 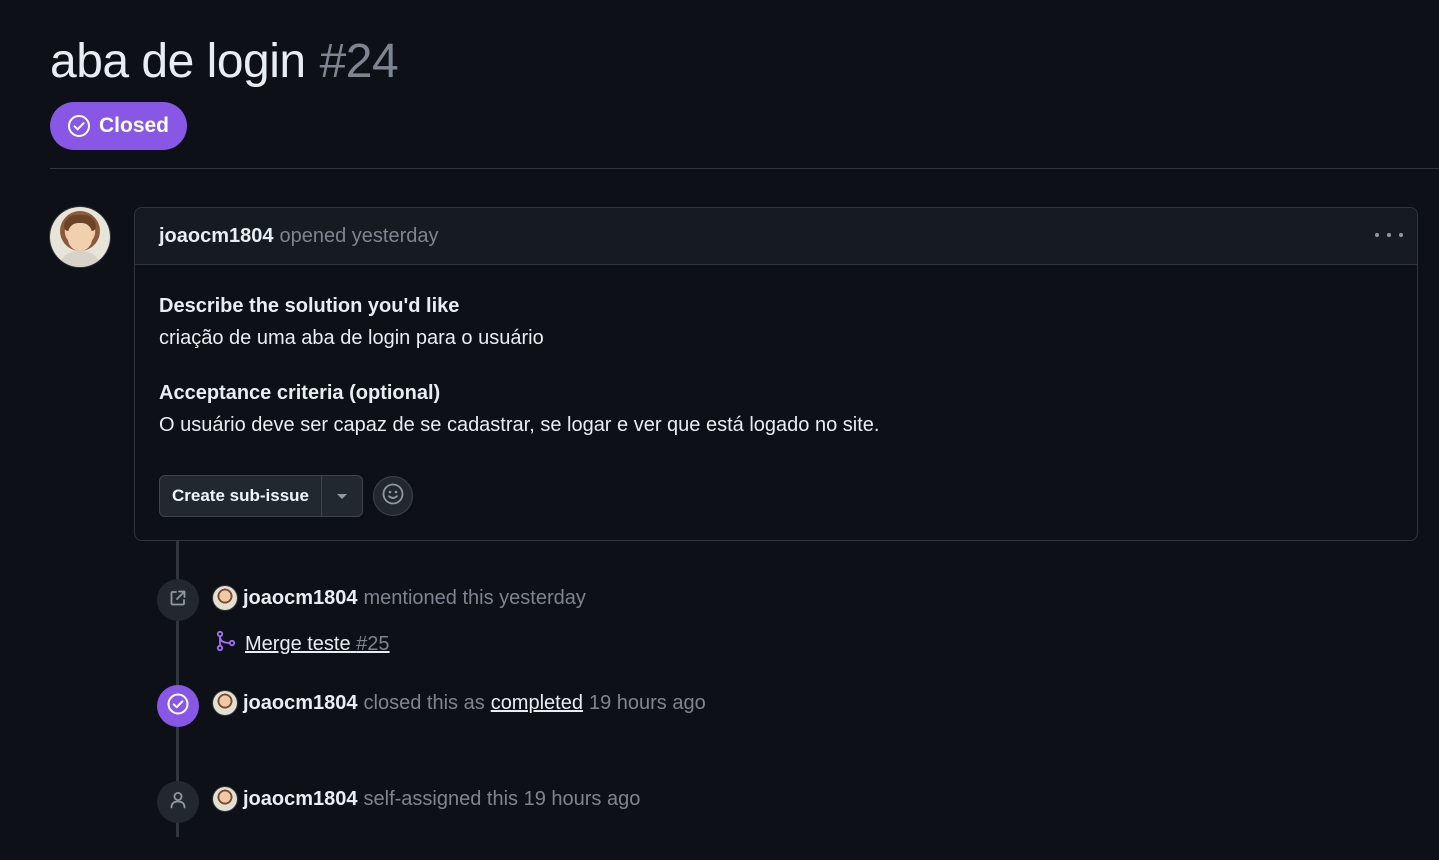 I want to click on completed-link: completed, so click(x=537, y=703).